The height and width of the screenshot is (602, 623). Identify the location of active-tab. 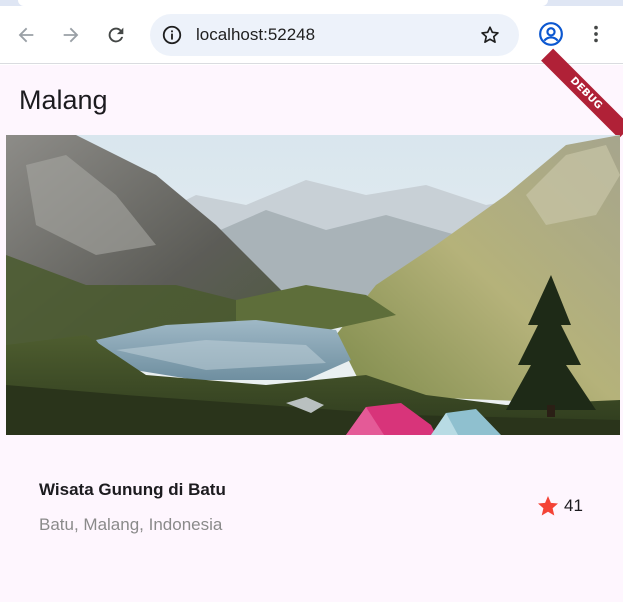
(283, 3).